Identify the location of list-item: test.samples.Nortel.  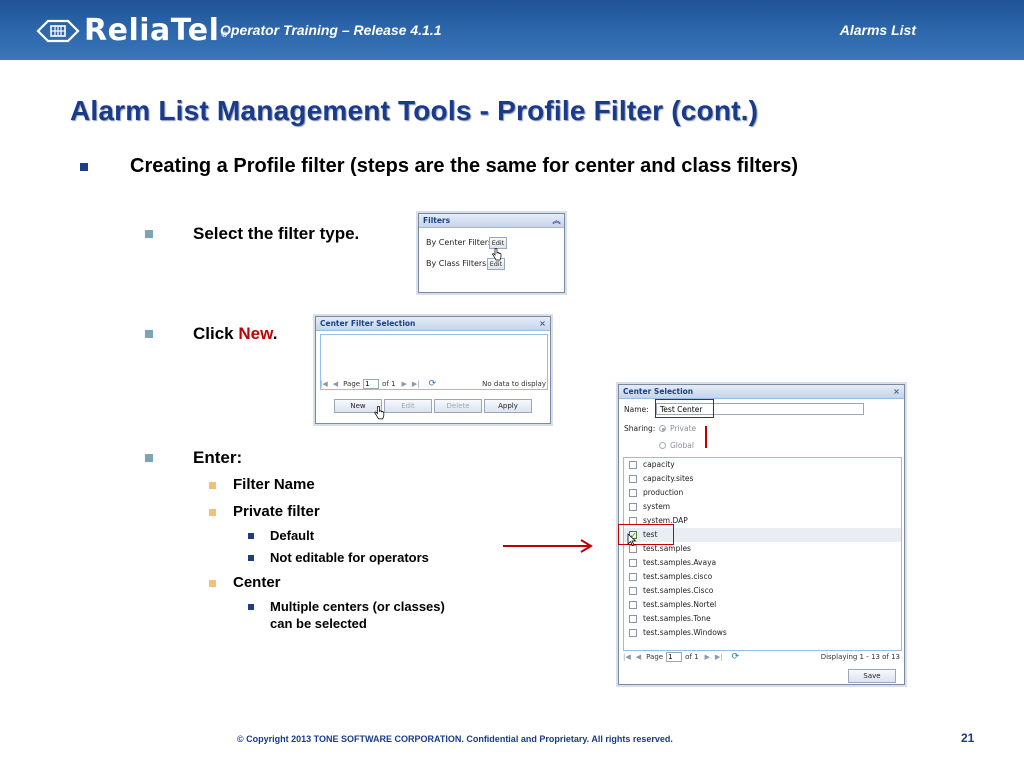
(762, 605).